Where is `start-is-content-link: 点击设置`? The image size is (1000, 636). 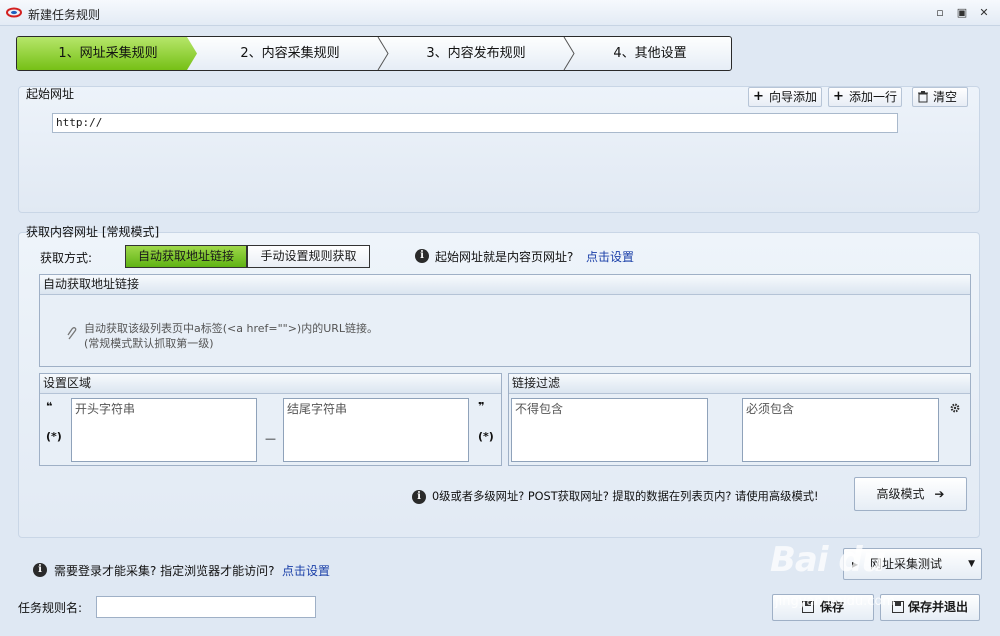 start-is-content-link: 点击设置 is located at coordinates (610, 256).